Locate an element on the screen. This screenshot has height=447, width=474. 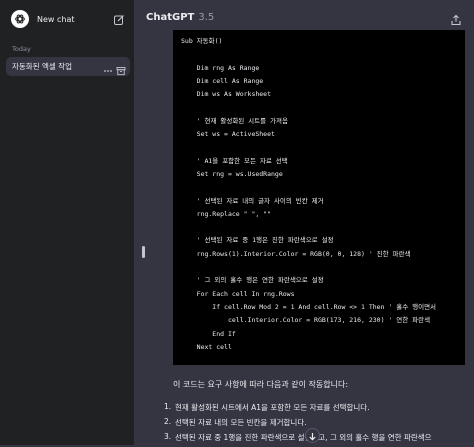
code-line: Dim ws As Worksheet is located at coordinates (226, 94).